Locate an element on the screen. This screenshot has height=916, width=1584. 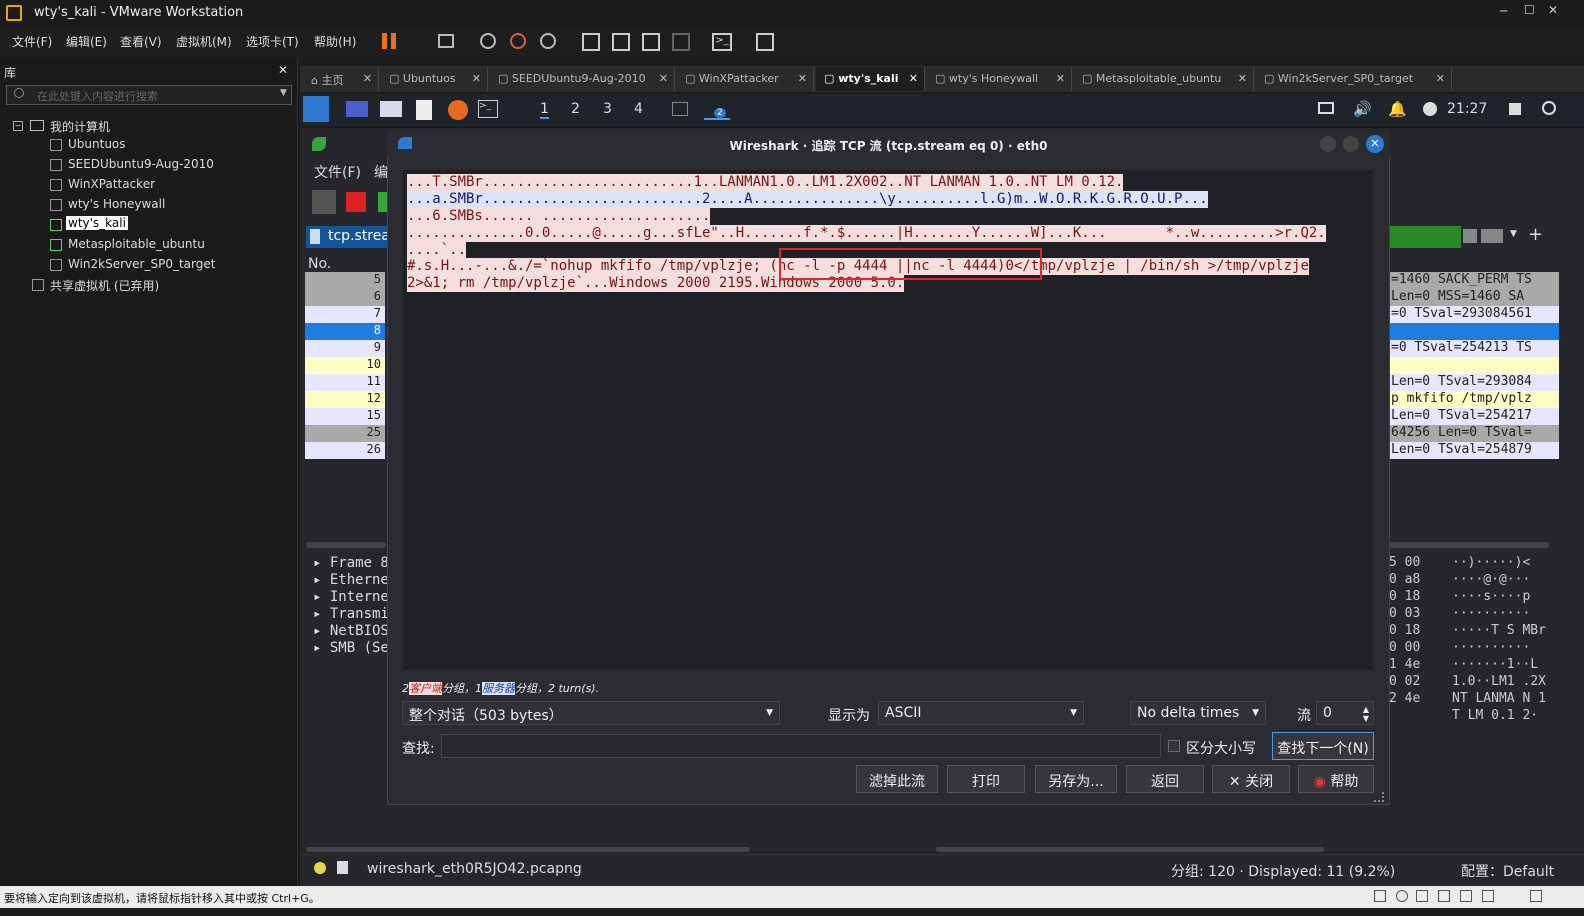
start-capture-icon is located at coordinates (324, 202).